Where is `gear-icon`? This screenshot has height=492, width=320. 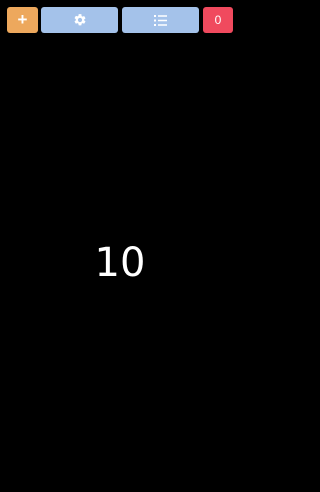
gear-icon is located at coordinates (80, 20).